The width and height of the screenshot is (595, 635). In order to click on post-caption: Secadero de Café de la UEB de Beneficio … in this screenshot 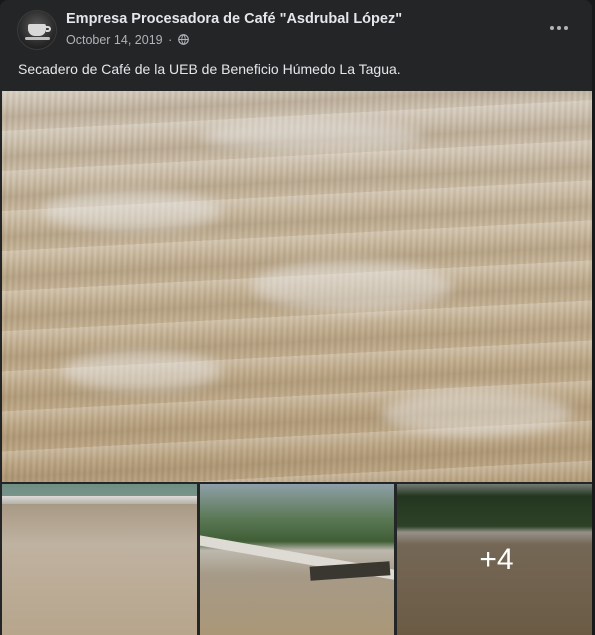, I will do `click(209, 69)`.